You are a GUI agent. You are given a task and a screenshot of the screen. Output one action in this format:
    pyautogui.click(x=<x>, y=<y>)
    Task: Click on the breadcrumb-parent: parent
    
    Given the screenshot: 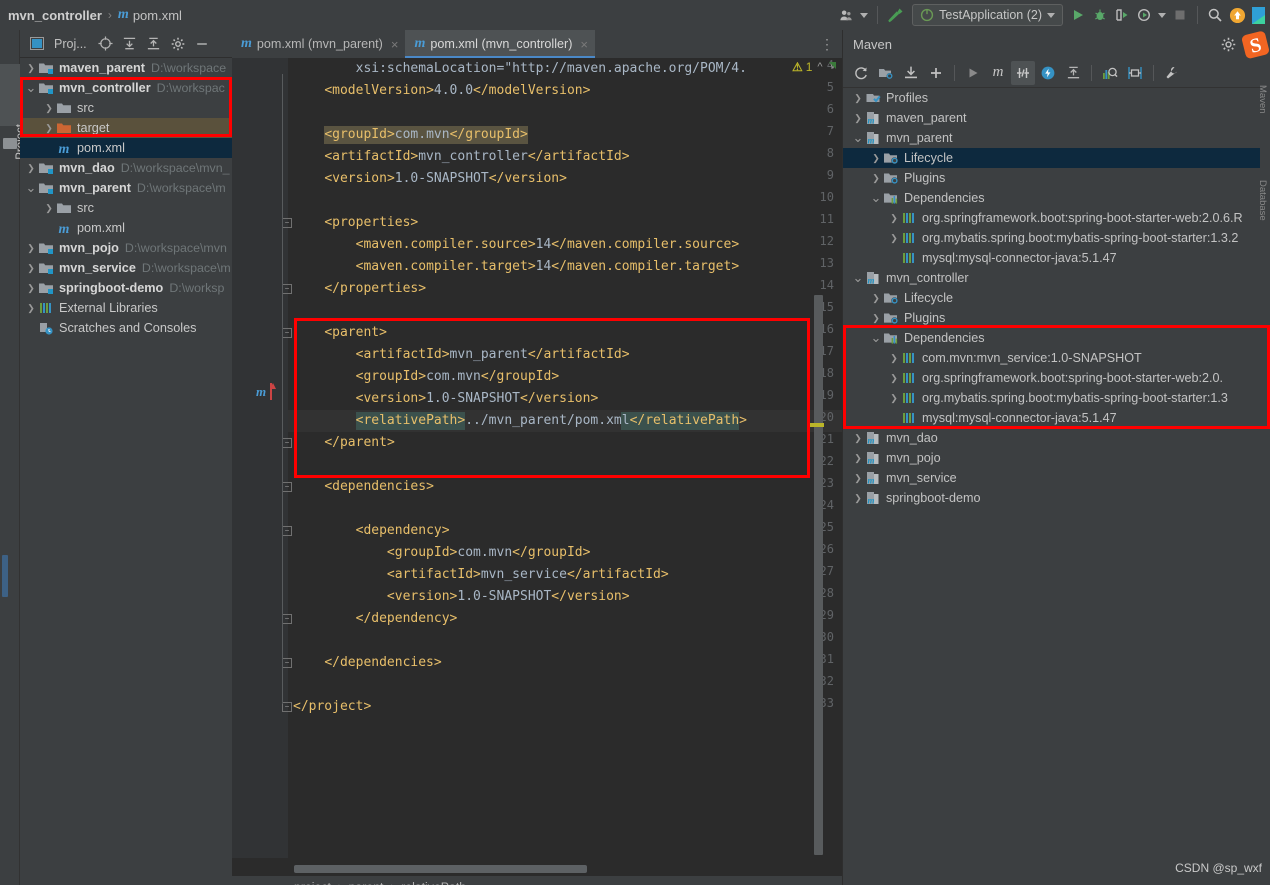 What is the action you would take?
    pyautogui.click(x=366, y=882)
    